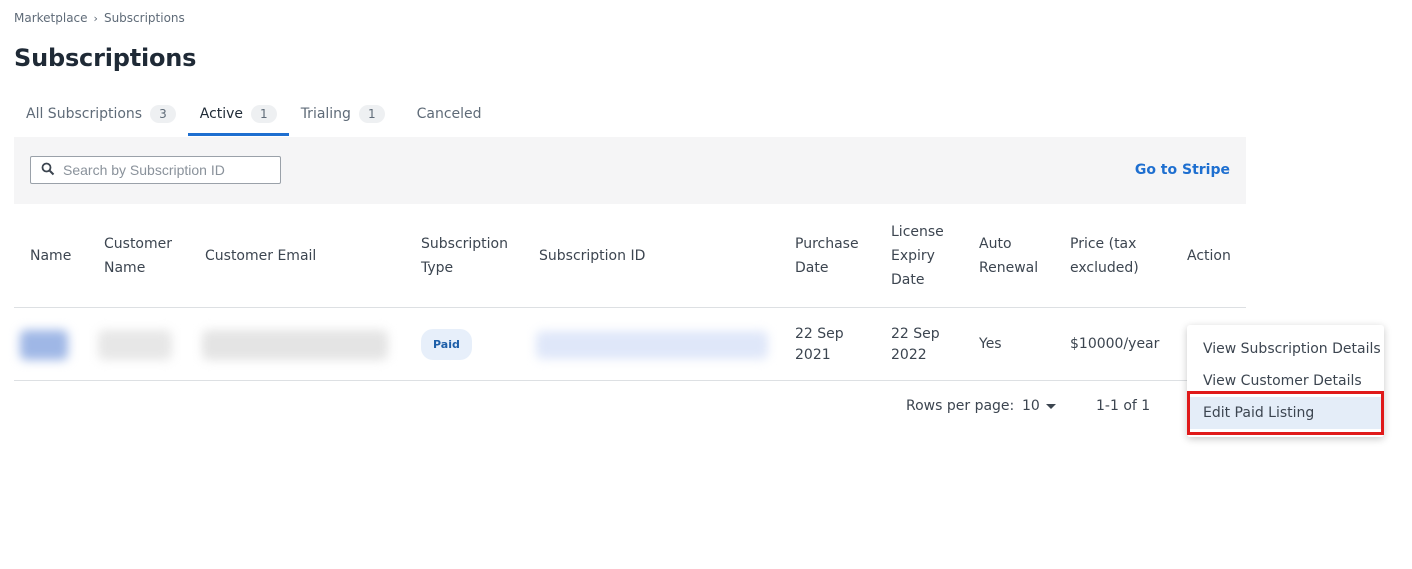 The image size is (1412, 569). Describe the element at coordinates (1123, 406) in the screenshot. I see `pagination-range: 1-1 of 1` at that location.